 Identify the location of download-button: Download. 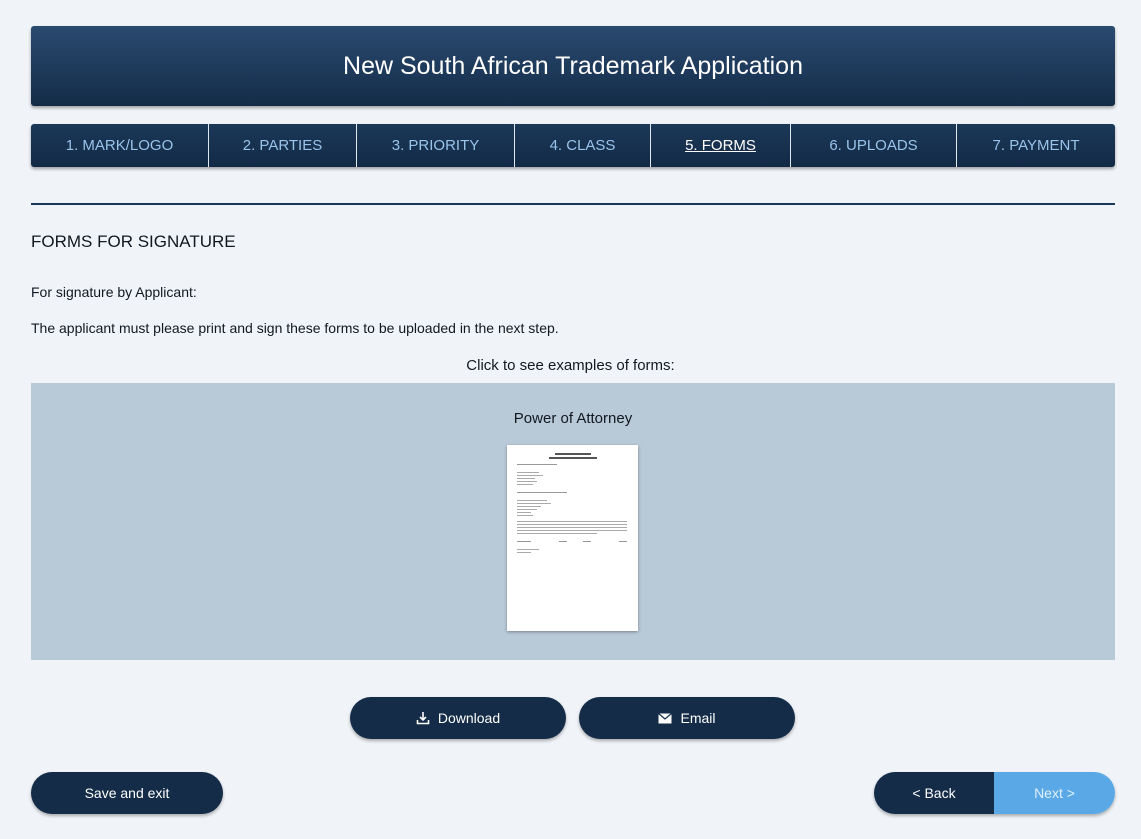
(458, 718).